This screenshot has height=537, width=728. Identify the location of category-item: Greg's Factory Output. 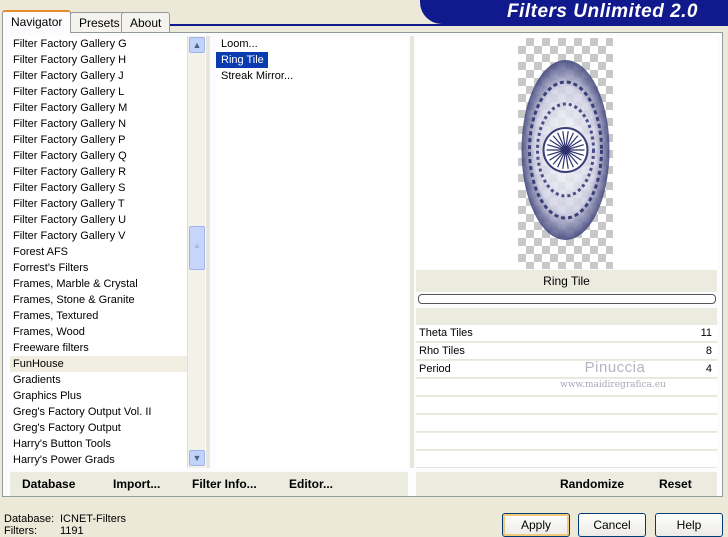
(107, 428).